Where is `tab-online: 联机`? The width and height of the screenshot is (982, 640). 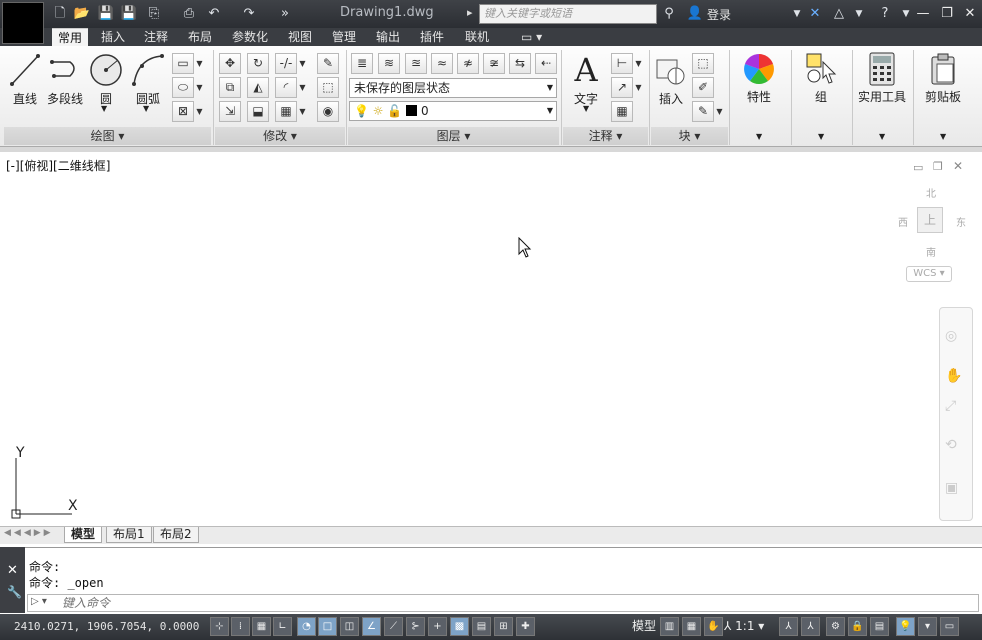 tab-online: 联机 is located at coordinates (477, 37).